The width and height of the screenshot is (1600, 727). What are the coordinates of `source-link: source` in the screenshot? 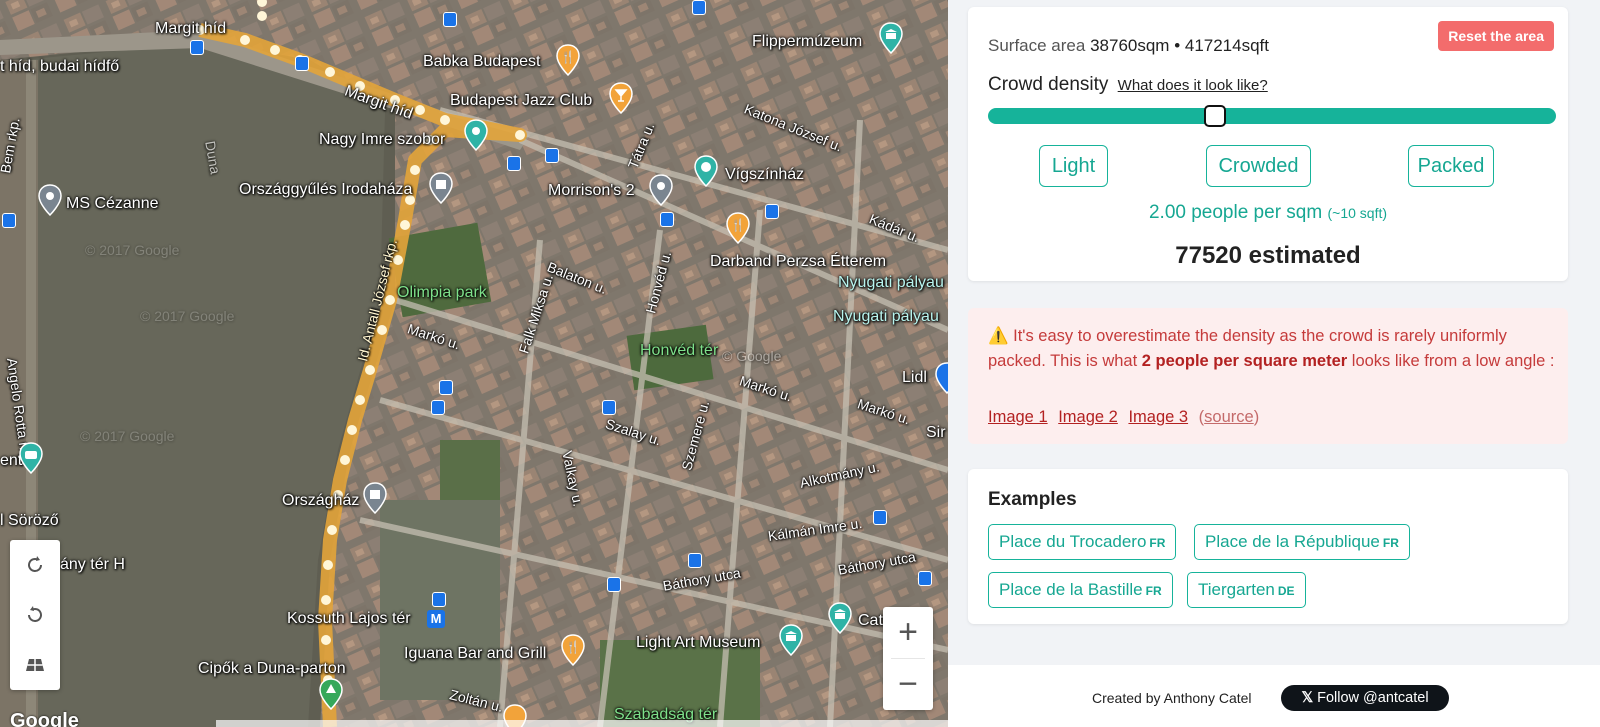 It's located at (1229, 417).